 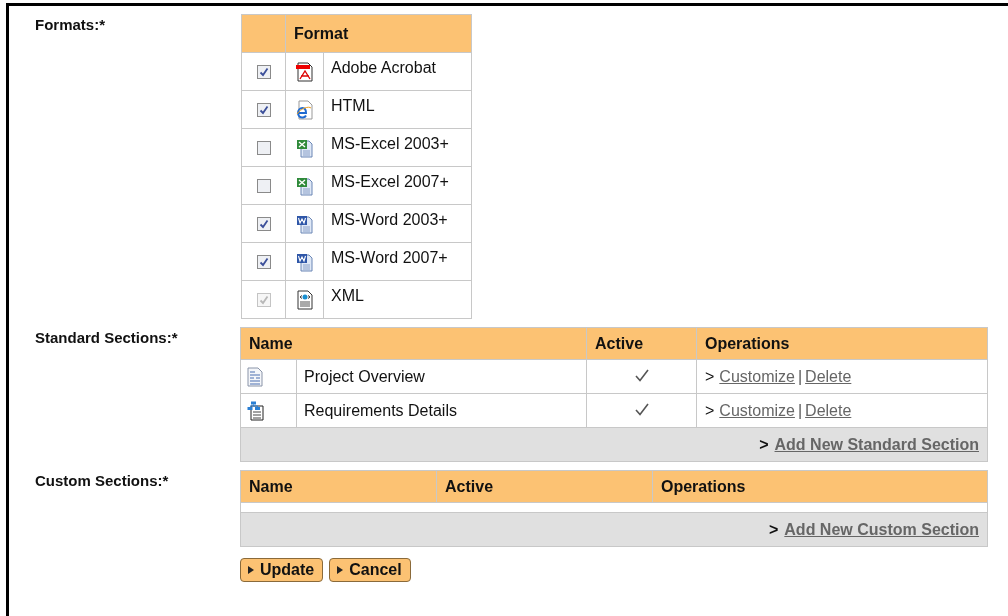 I want to click on document-icon, so click(x=255, y=376).